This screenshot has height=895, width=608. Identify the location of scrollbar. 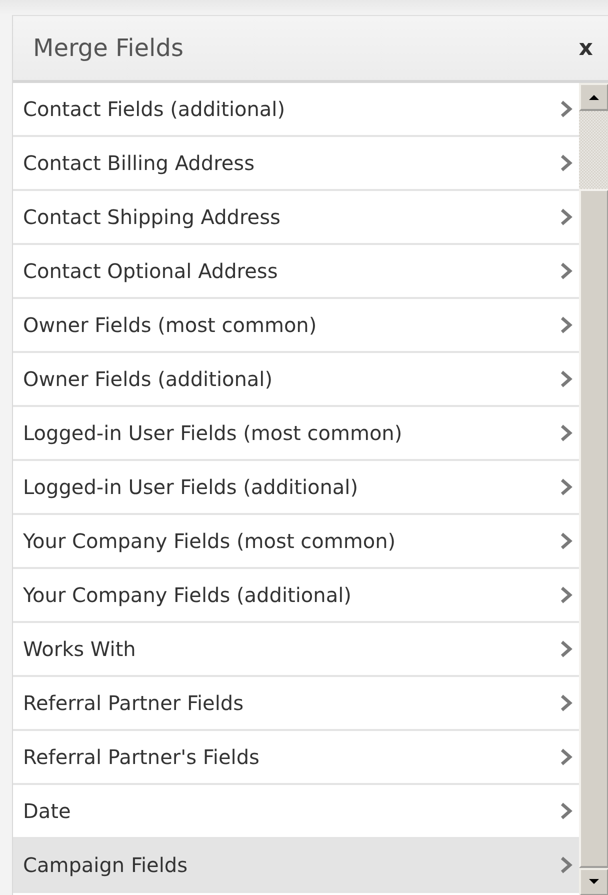
(593, 489).